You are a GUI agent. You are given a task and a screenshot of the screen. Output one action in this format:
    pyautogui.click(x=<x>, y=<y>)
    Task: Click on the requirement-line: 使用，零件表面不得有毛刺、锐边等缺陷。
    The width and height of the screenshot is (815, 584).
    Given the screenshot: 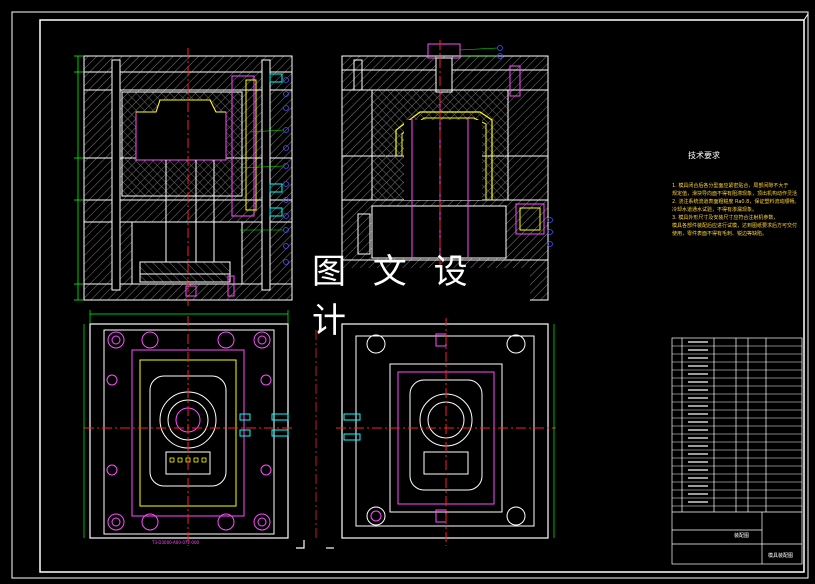 What is the action you would take?
    pyautogui.click(x=720, y=234)
    